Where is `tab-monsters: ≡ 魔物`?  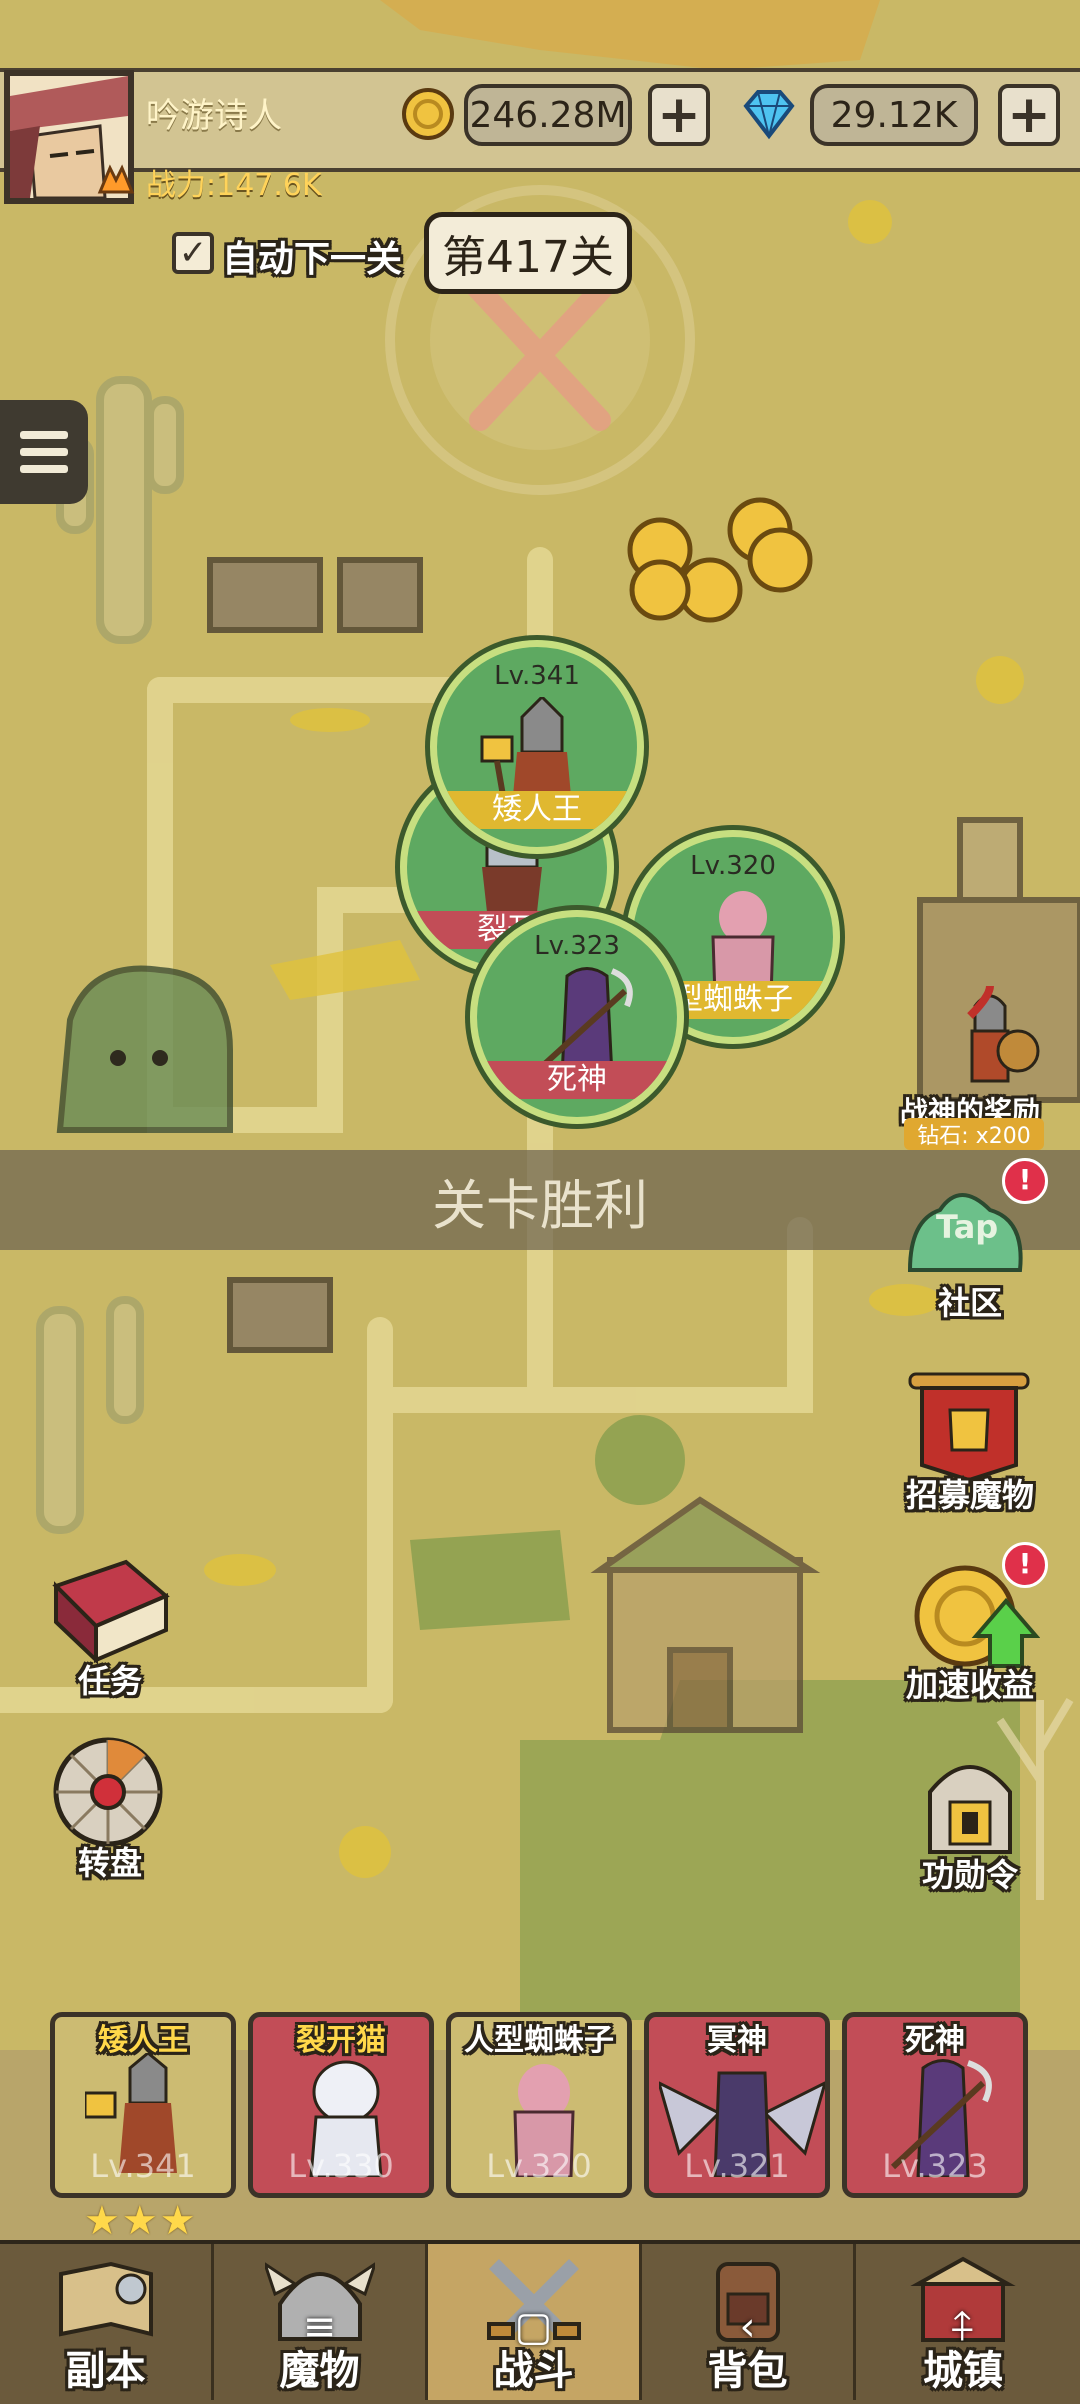 tab-monsters: ≡ 魔物 is located at coordinates (321, 2322).